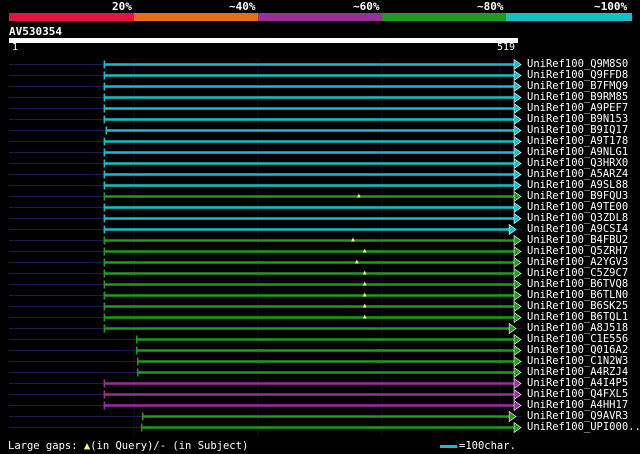 This screenshot has width=640, height=454. What do you see at coordinates (577, 174) in the screenshot?
I see `hit-label: UniRef100_A5ARZ4` at bounding box center [577, 174].